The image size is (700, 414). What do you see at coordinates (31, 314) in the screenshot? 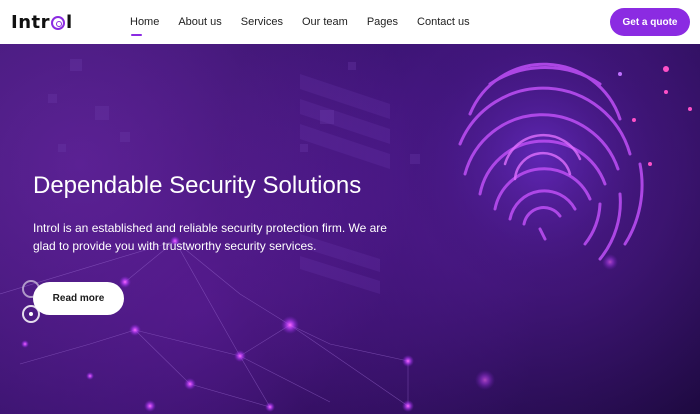
I see `slider-dot-active-icon` at bounding box center [31, 314].